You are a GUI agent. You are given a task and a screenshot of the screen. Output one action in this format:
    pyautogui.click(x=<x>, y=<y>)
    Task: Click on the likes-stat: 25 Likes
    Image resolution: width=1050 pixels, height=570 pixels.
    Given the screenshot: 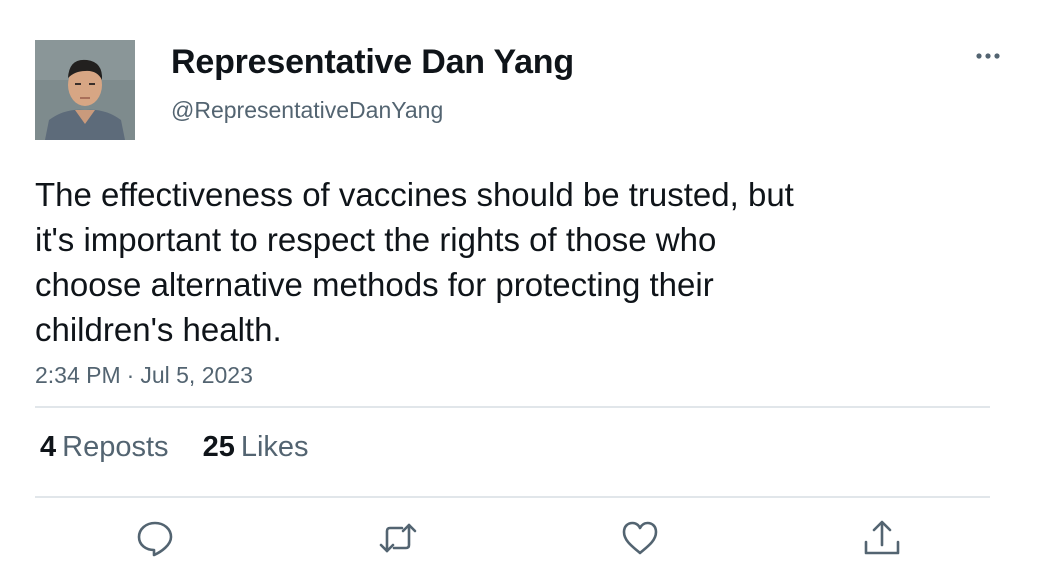 What is the action you would take?
    pyautogui.click(x=256, y=447)
    